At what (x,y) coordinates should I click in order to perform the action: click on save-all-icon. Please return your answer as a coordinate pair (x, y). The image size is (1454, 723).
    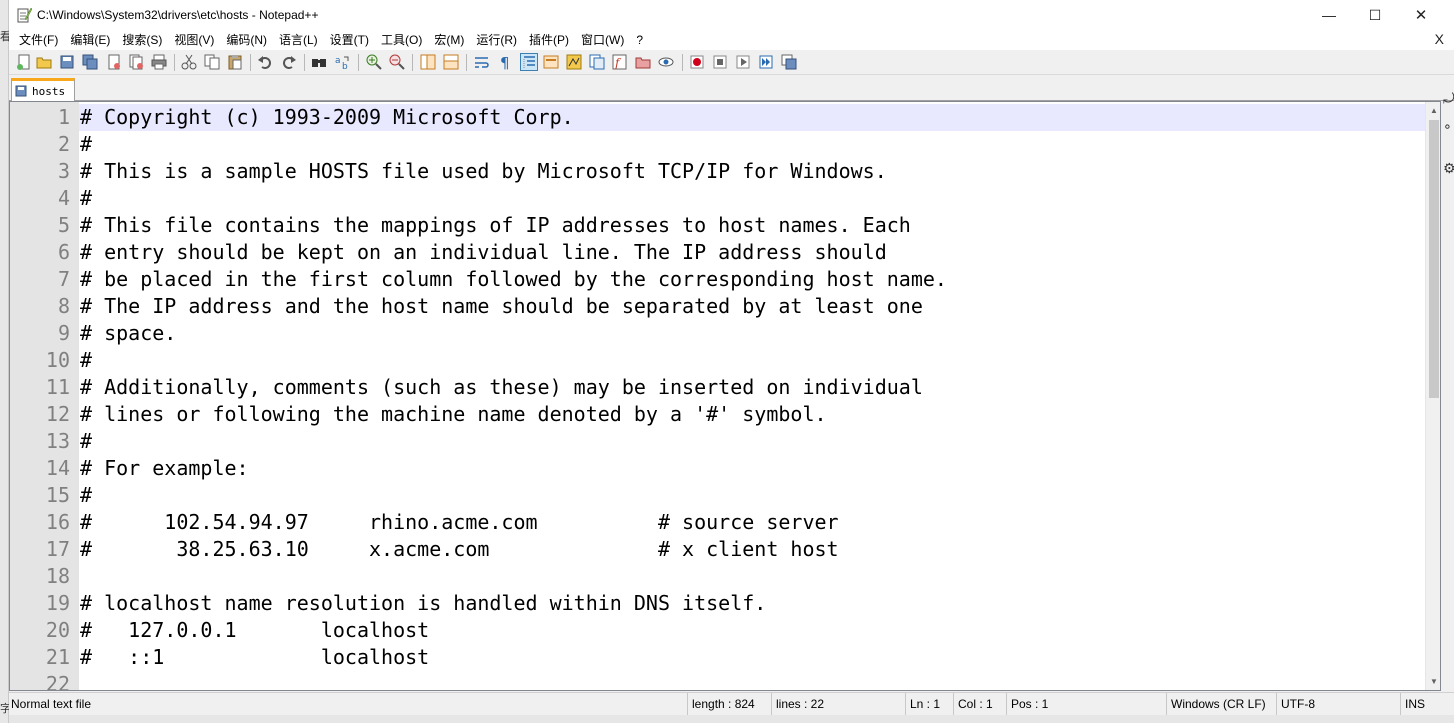
    Looking at the image, I should click on (90, 62).